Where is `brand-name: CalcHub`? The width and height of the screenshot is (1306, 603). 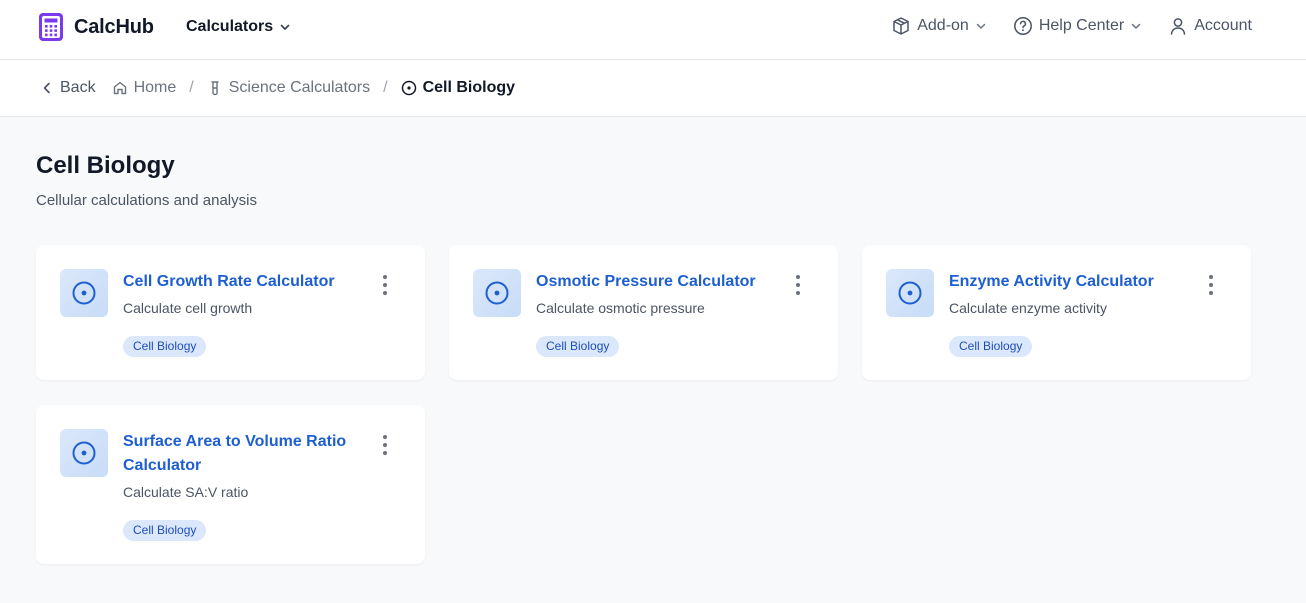 brand-name: CalcHub is located at coordinates (114, 26).